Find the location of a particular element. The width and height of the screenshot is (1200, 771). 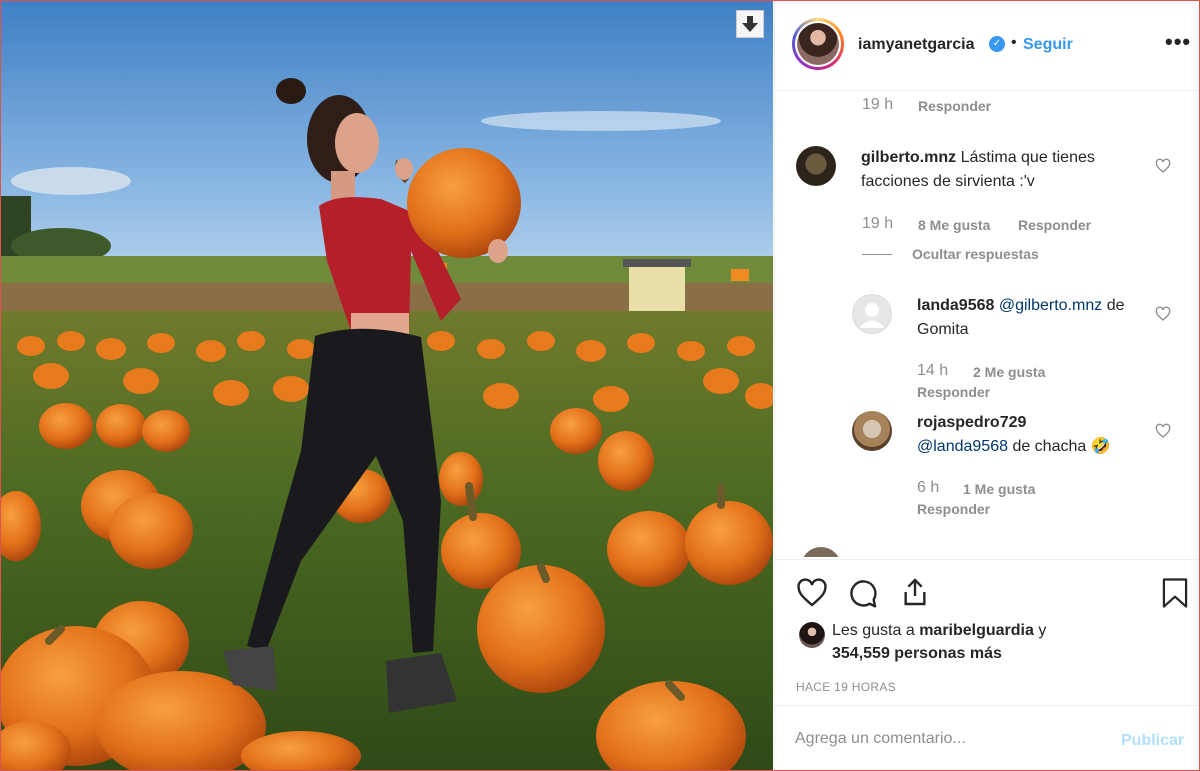

comment-mention: @landa9568 is located at coordinates (962, 446).